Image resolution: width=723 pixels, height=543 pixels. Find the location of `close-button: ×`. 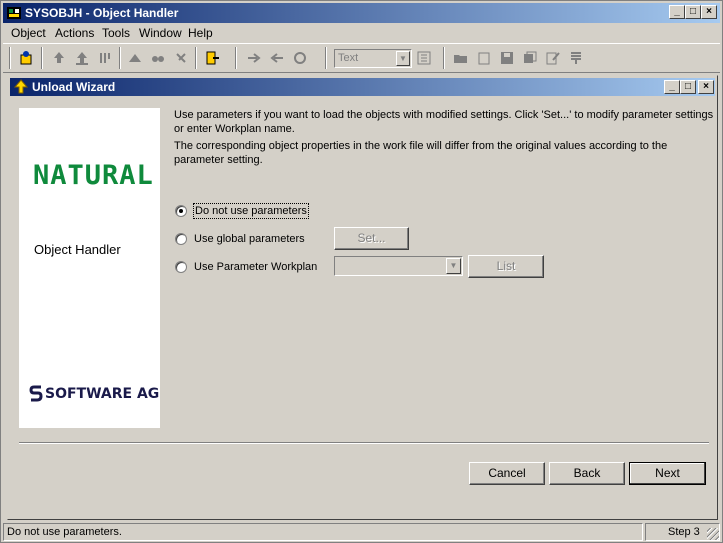

close-button: × is located at coordinates (709, 12).